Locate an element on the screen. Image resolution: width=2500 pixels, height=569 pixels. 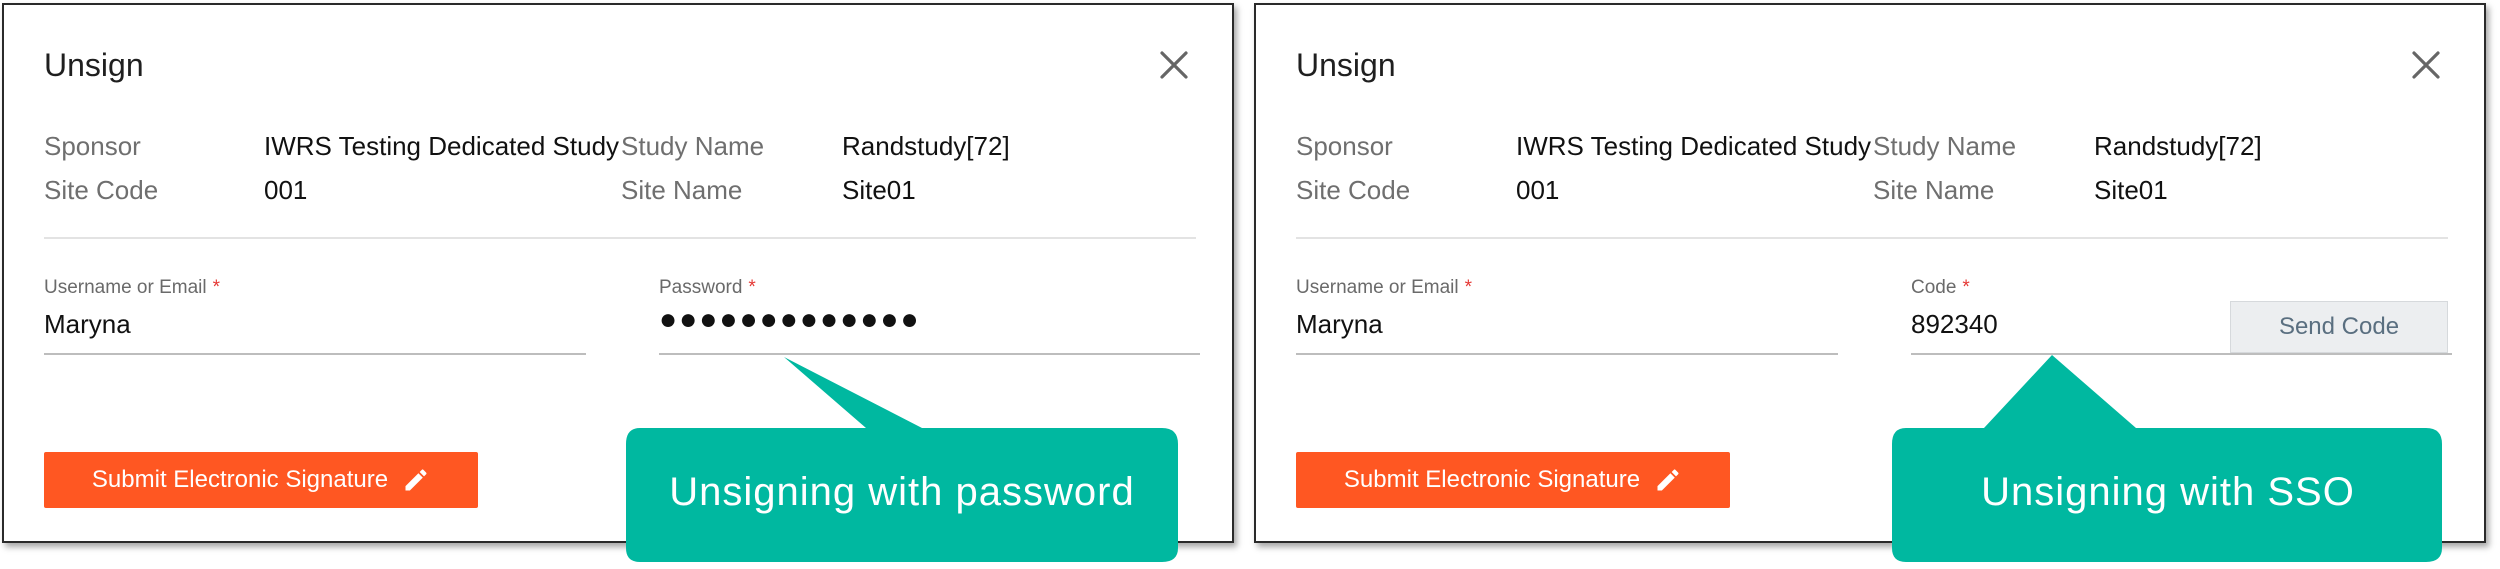
password-field: Password * ●●●●●●●●●●●●● is located at coordinates (929, 316).